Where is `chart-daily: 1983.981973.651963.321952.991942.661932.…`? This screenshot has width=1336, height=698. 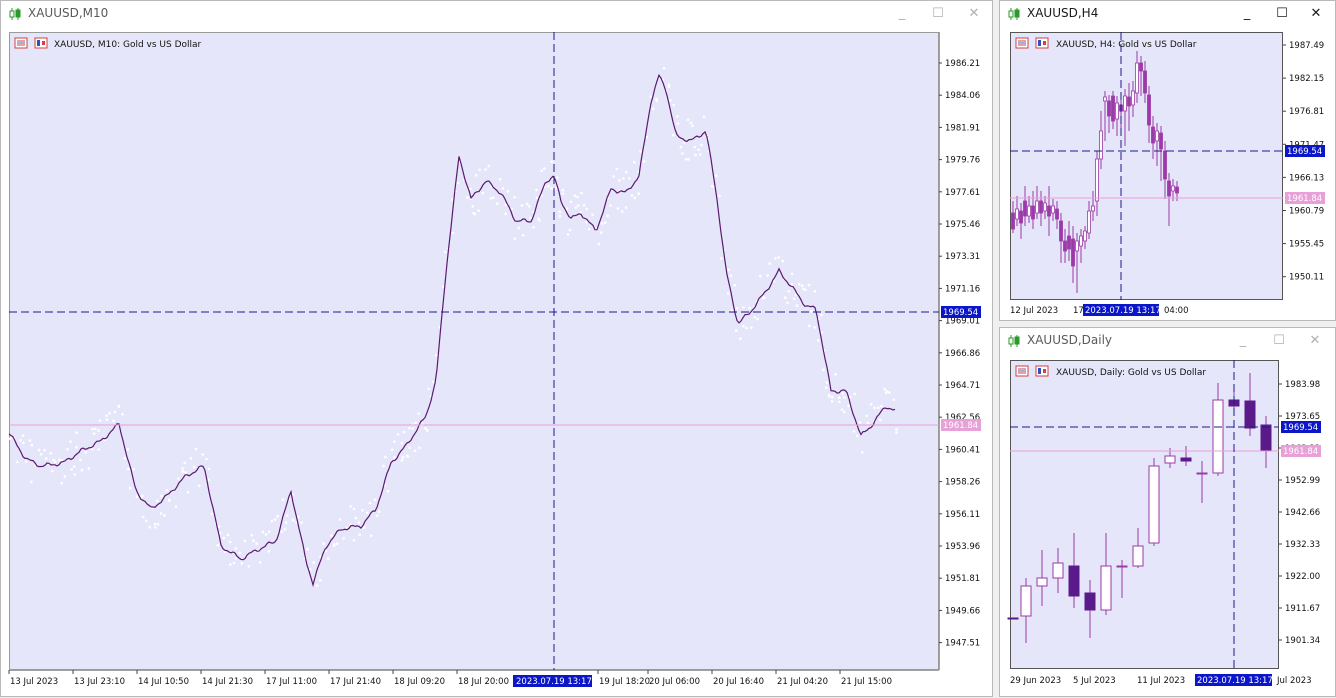
chart-daily: 1983.981973.651963.321952.991942.661932.… is located at coordinates (1168, 513).